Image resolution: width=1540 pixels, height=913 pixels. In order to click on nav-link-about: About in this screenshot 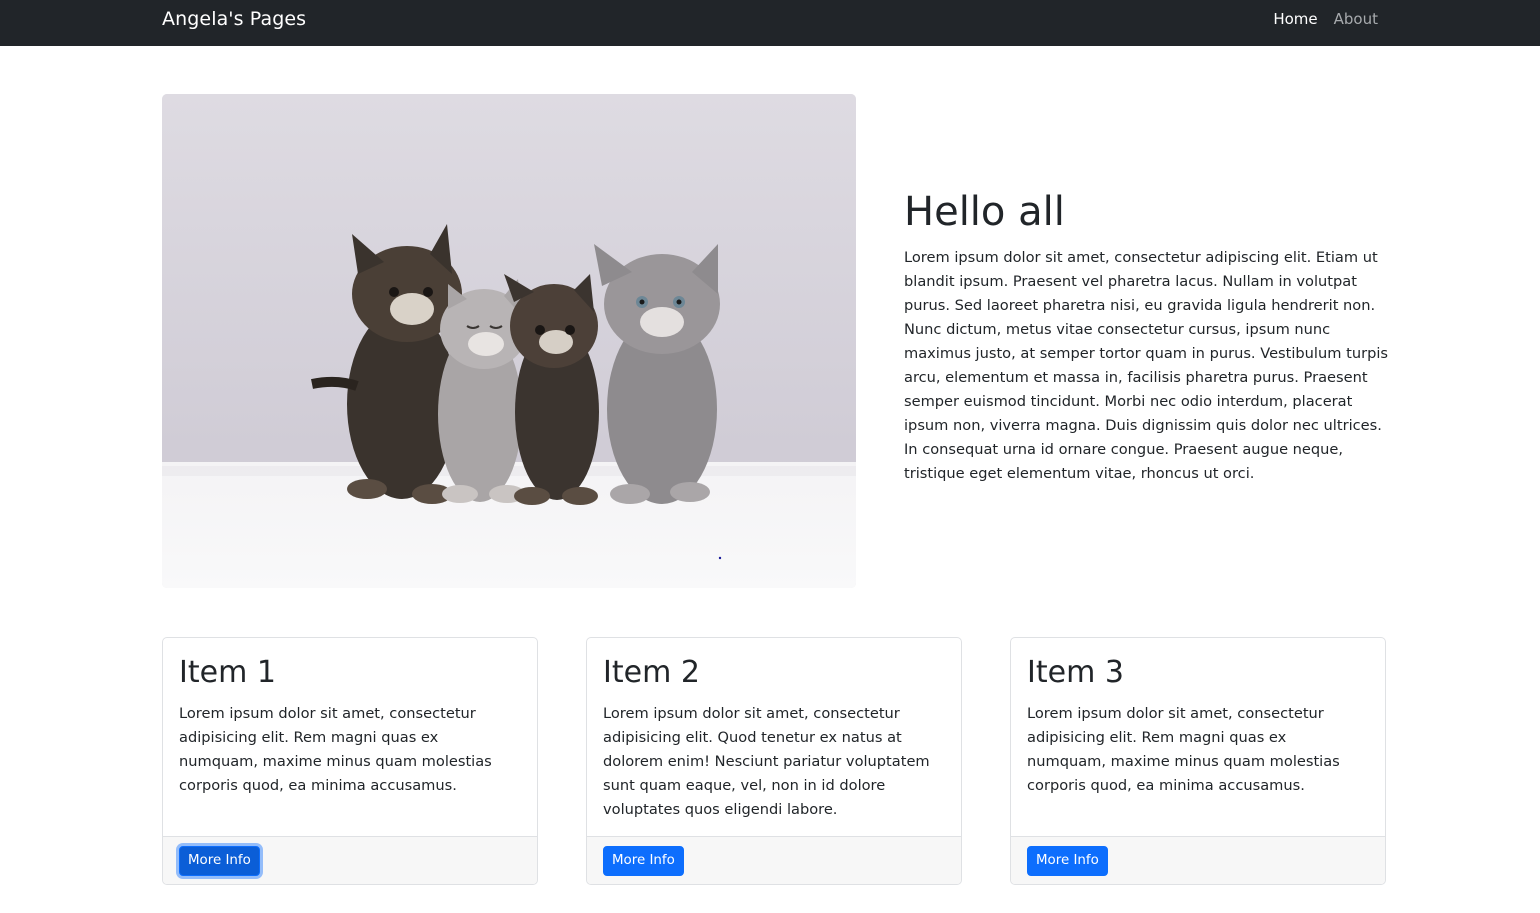, I will do `click(1356, 19)`.